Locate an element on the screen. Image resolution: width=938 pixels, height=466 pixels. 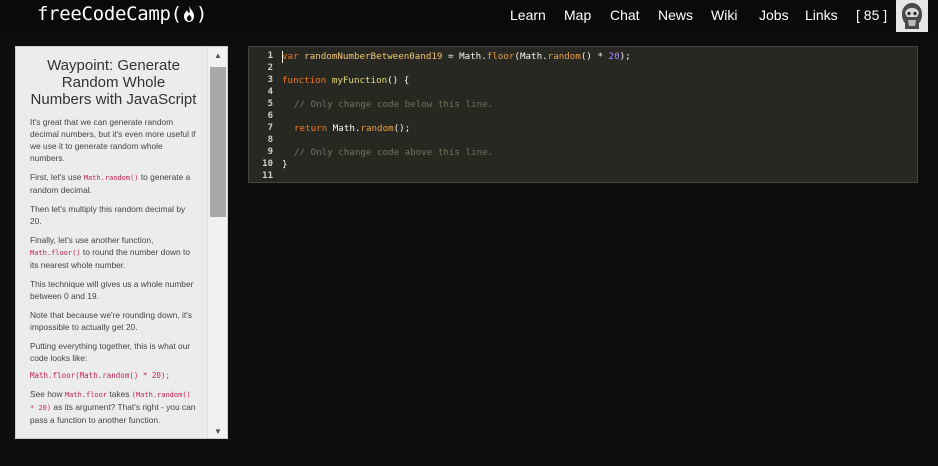
user-avatar is located at coordinates (912, 16).